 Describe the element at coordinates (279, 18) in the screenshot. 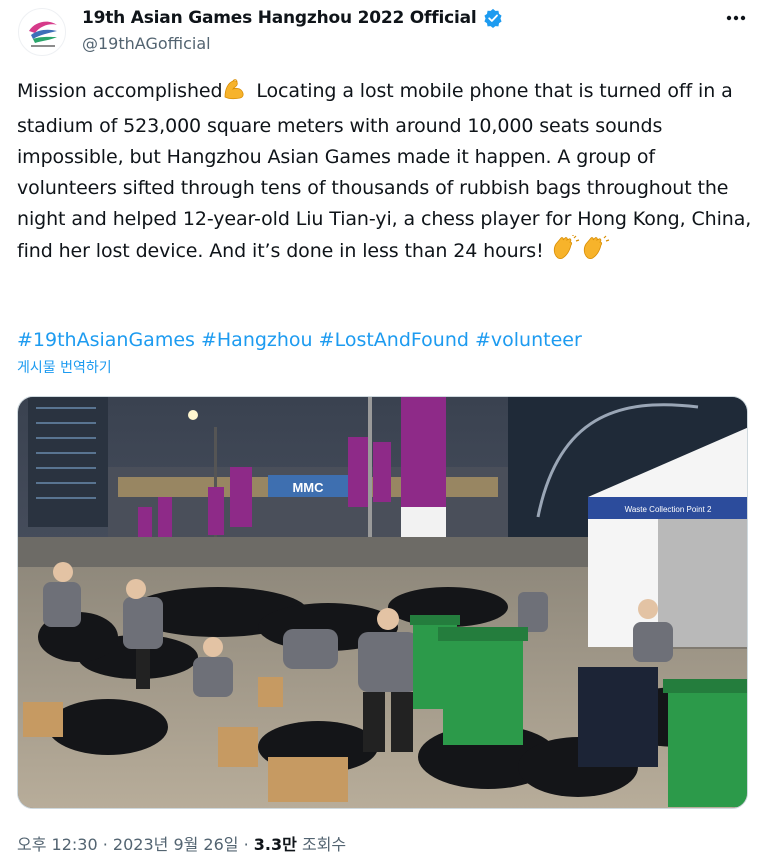

I see `display-name: 19th Asian Games Hangzhou 2022 Official` at that location.